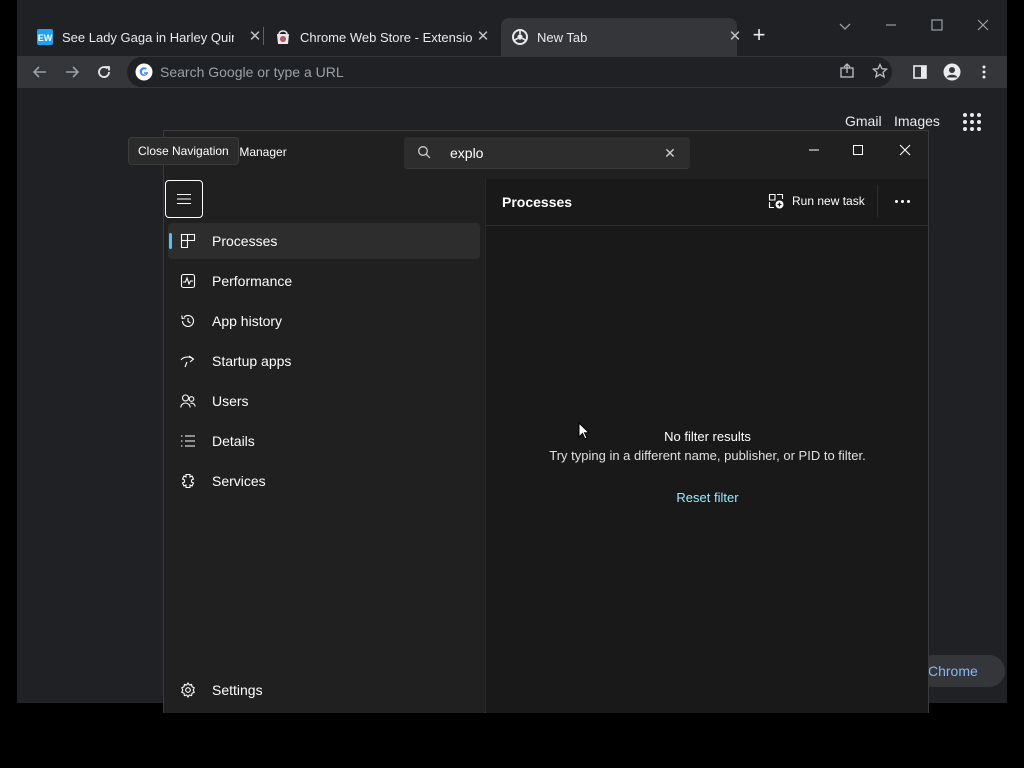 This screenshot has width=1024, height=768. Describe the element at coordinates (324, 281) in the screenshot. I see `nav-item-performance: Performance` at that location.